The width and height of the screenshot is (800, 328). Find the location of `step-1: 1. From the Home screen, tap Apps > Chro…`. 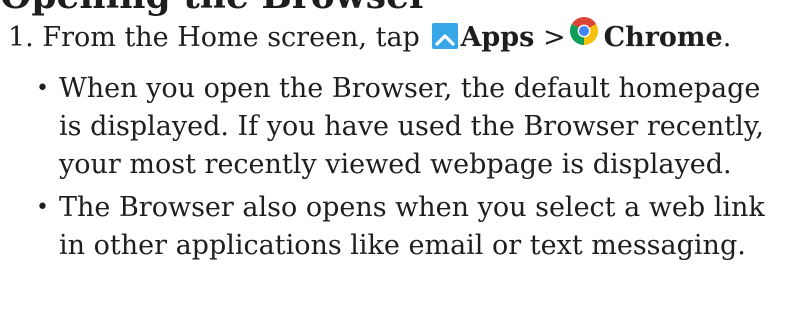

step-1: 1. From the Home screen, tap Apps > Chro… is located at coordinates (369, 38).